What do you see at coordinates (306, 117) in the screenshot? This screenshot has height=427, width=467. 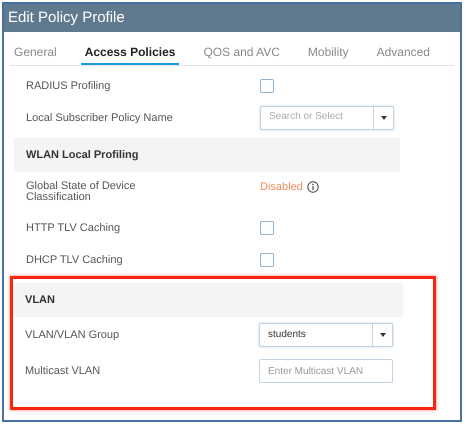 I see `field-placeholder: Search or Select` at bounding box center [306, 117].